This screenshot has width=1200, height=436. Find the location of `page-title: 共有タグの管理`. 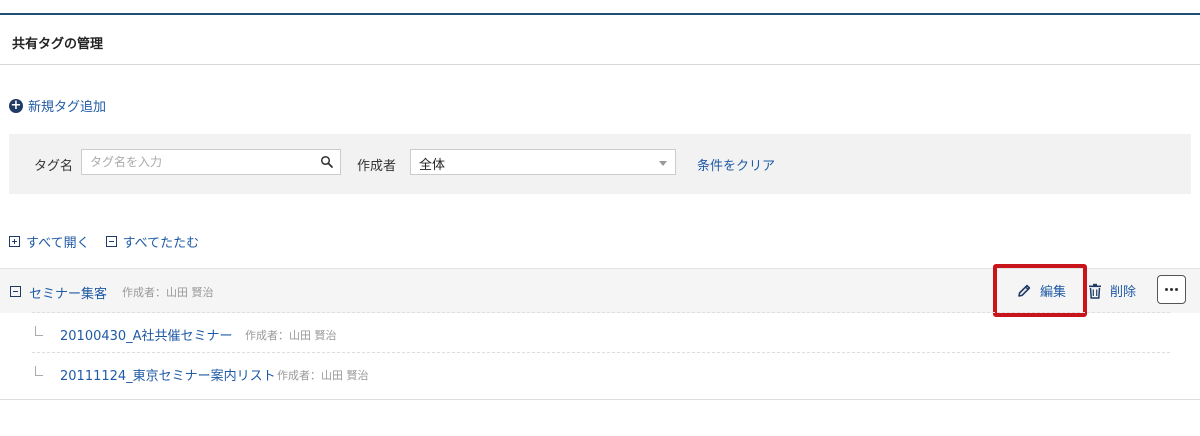

page-title: 共有タグの管理 is located at coordinates (58, 44).